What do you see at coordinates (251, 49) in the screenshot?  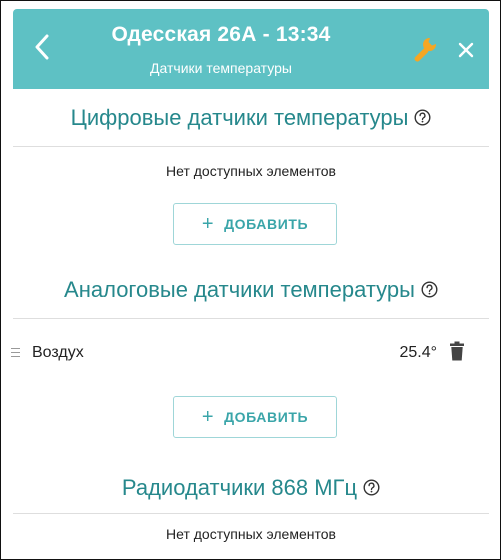 I see `header-bar: Одесская 26А - 13:34 Датчики температуры` at bounding box center [251, 49].